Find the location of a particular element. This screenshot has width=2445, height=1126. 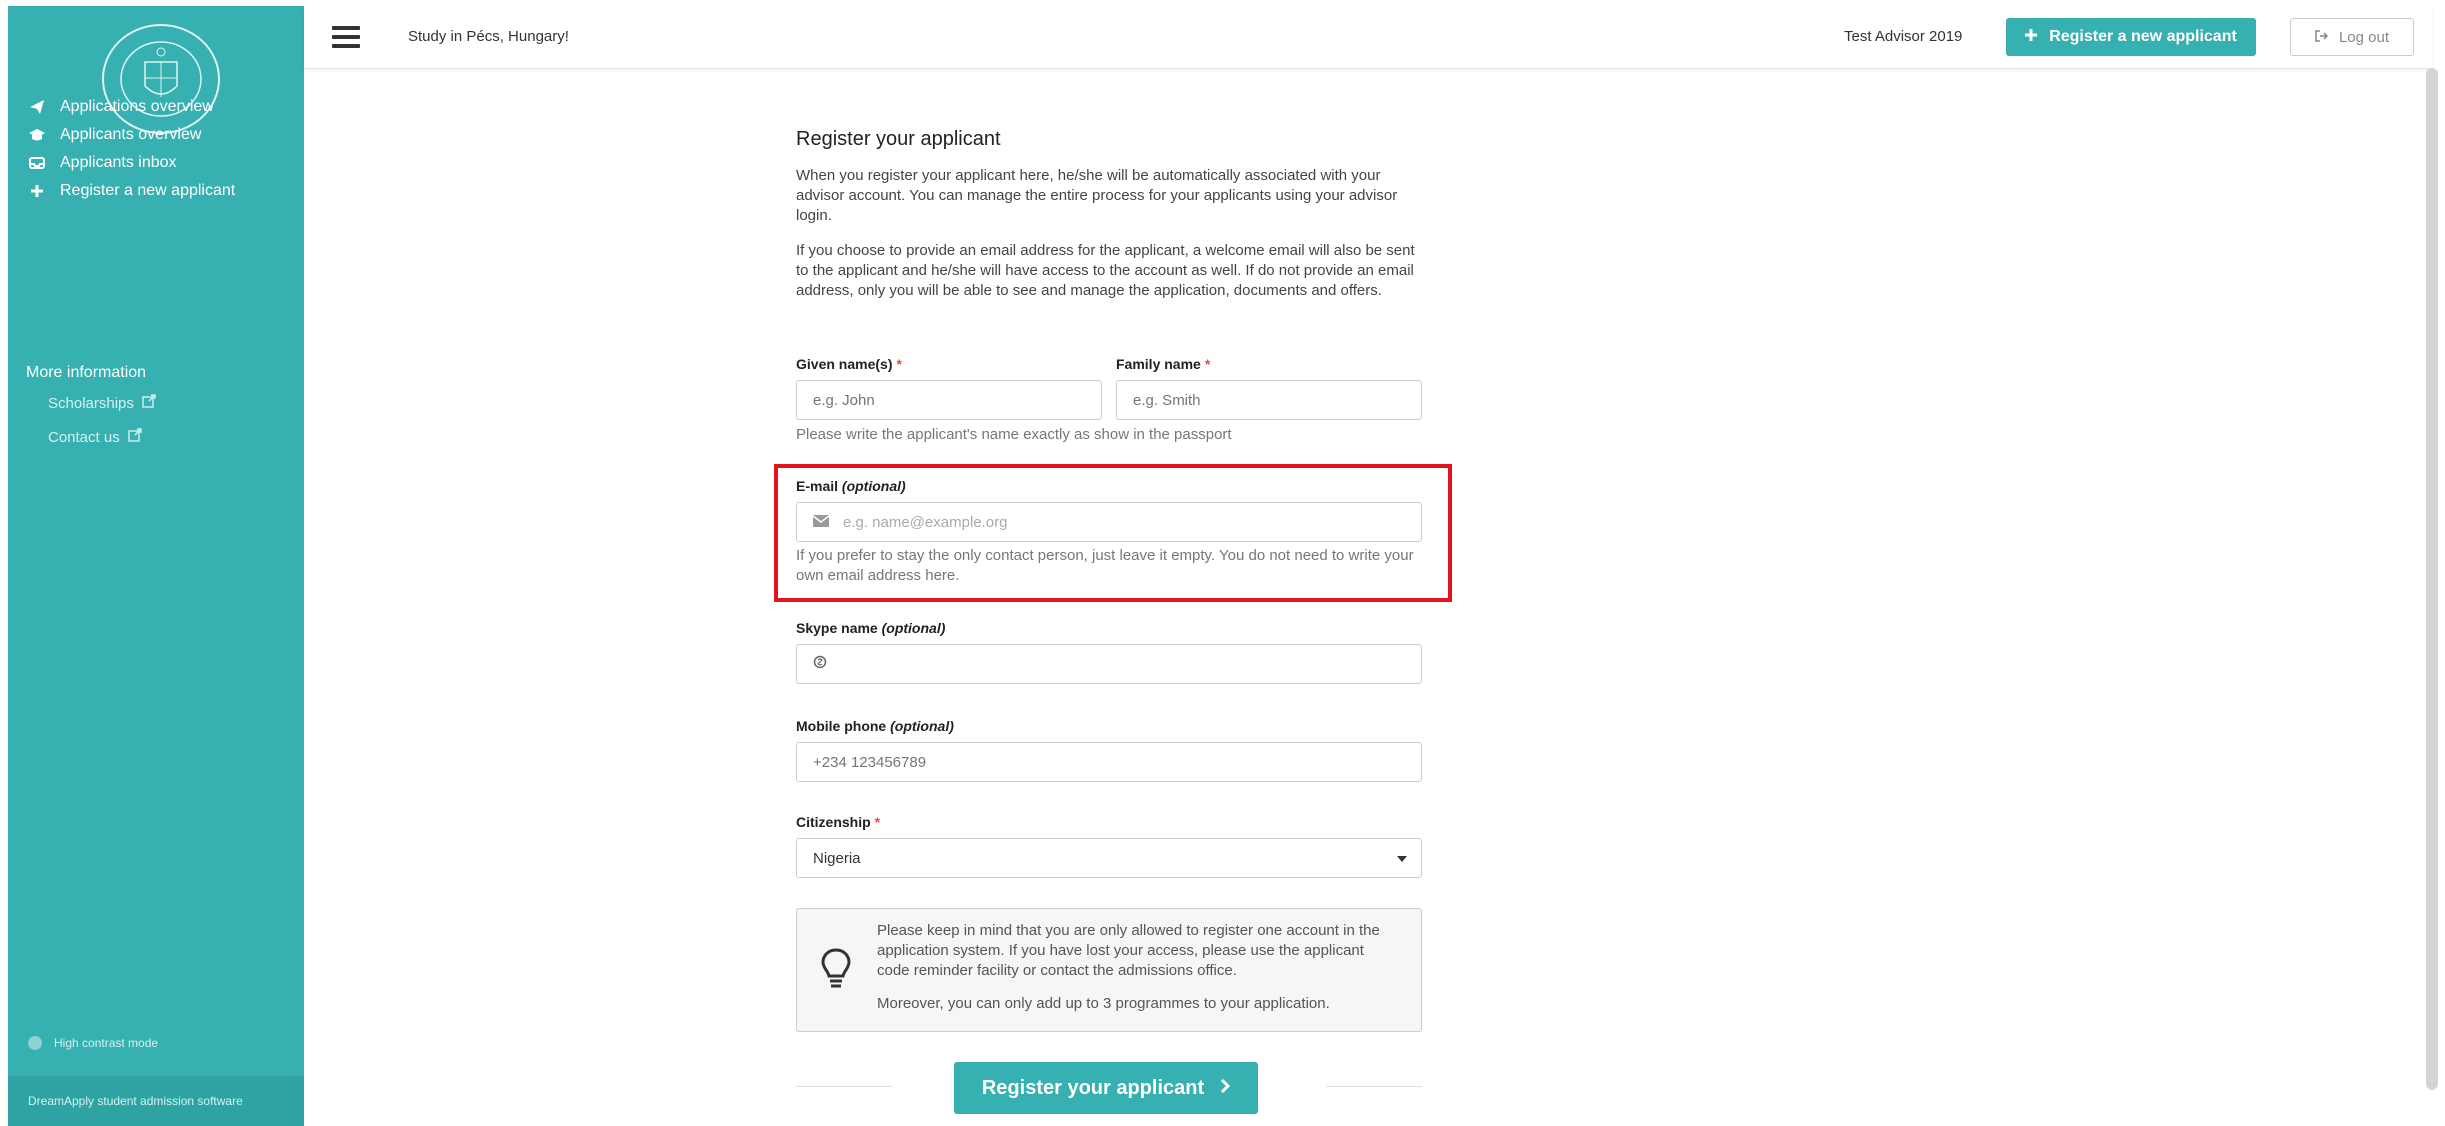

email-highlight-frame is located at coordinates (1113, 533).